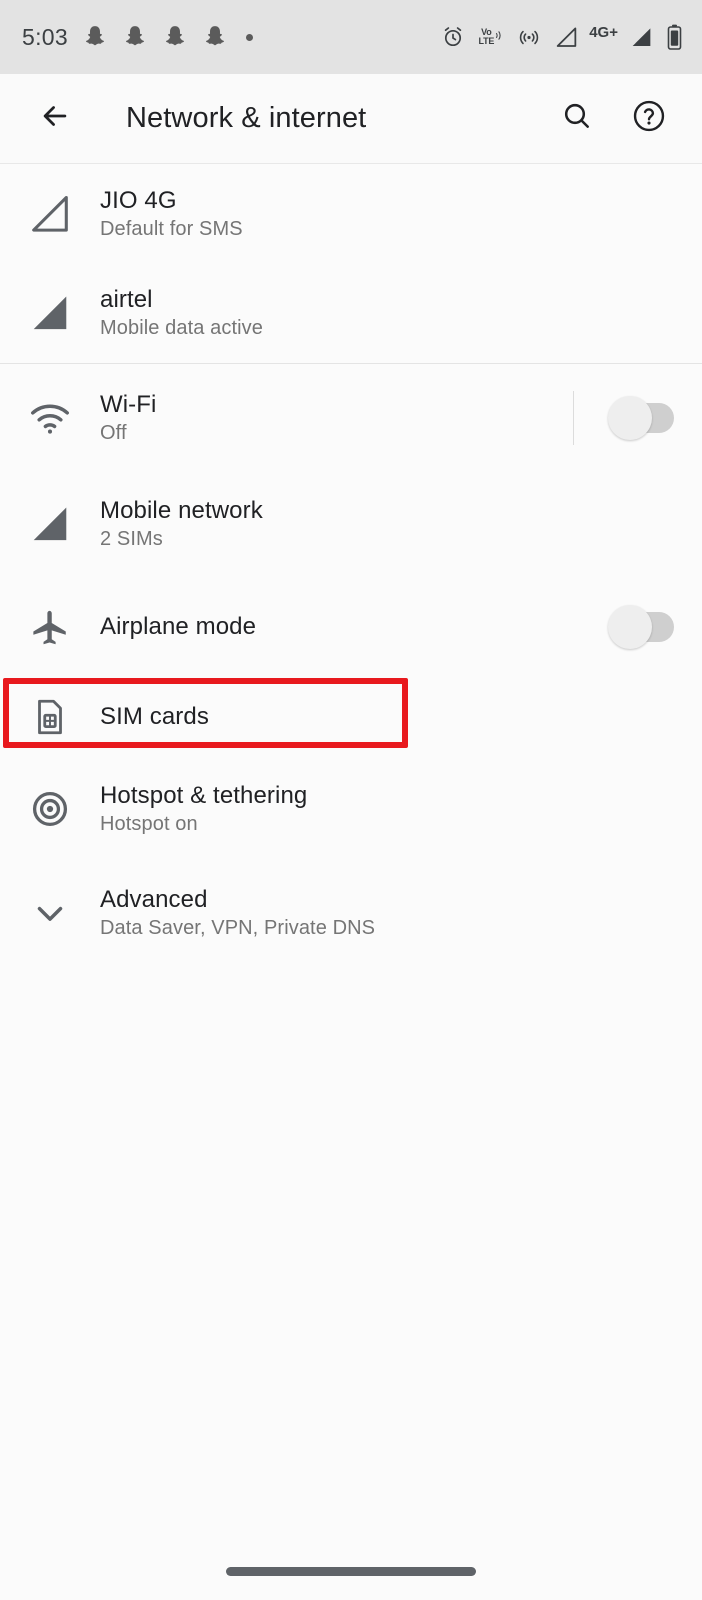 Image resolution: width=702 pixels, height=1600 pixels. I want to click on list-item-subtitle: Hotspot on, so click(149, 824).